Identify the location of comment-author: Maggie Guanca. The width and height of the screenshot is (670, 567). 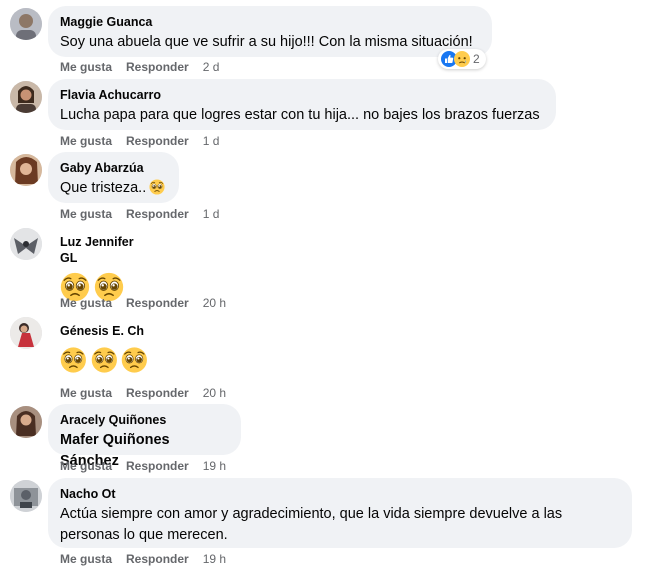
(270, 22).